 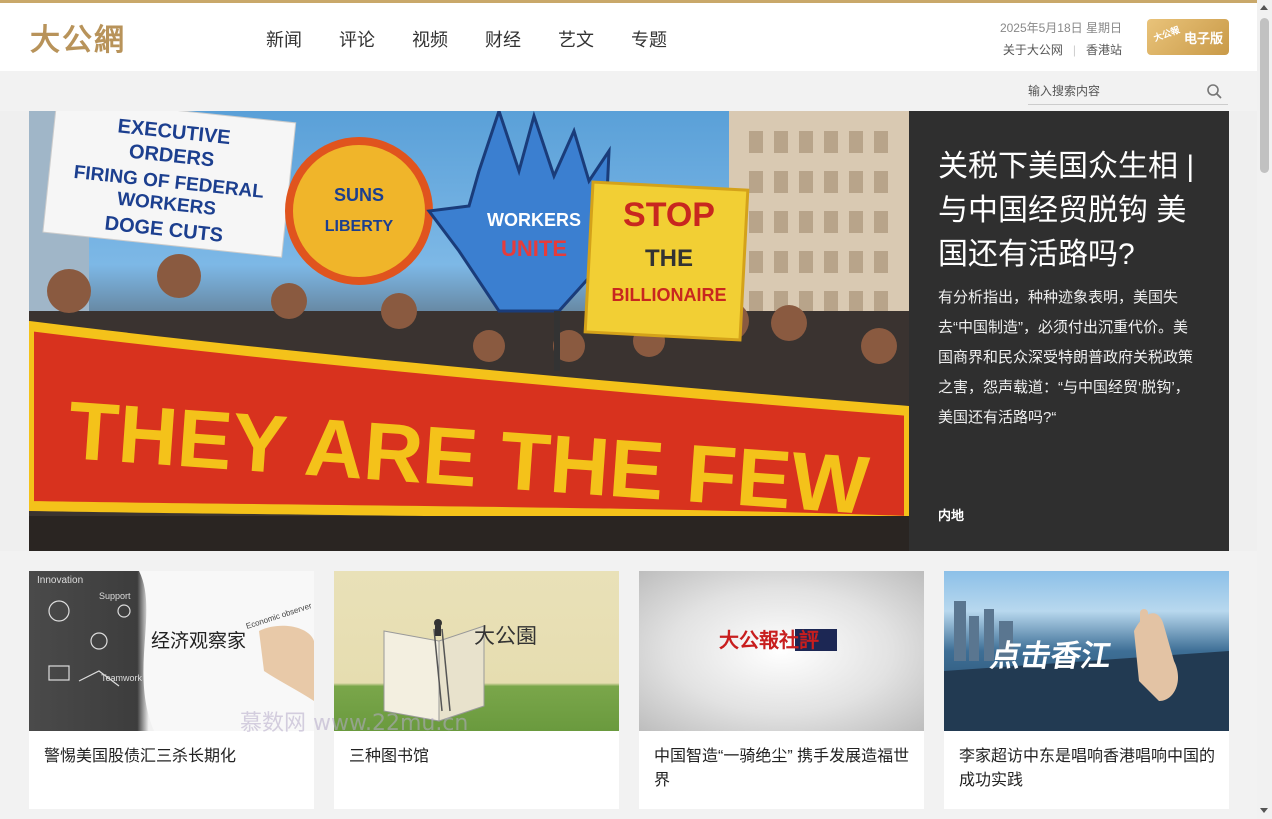 What do you see at coordinates (1113, 91) in the screenshot?
I see `search-input` at bounding box center [1113, 91].